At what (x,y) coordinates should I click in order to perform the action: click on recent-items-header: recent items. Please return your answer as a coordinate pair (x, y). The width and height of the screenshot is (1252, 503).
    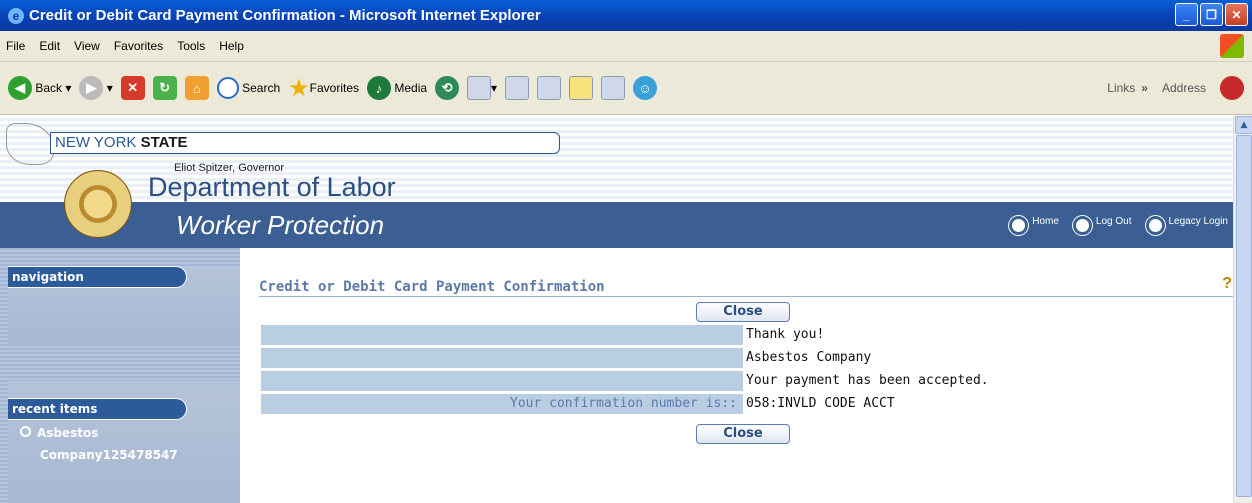
    Looking at the image, I should click on (97, 409).